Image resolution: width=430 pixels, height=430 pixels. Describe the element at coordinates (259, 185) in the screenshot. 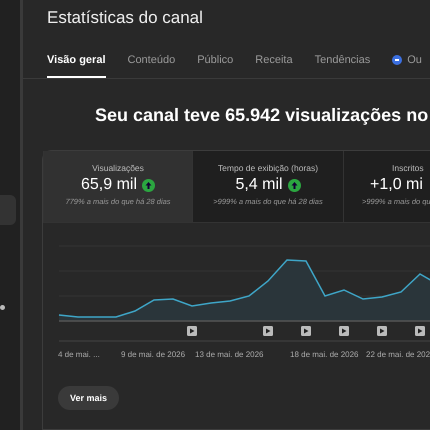

I see `metric-value: 5,4 mil` at that location.